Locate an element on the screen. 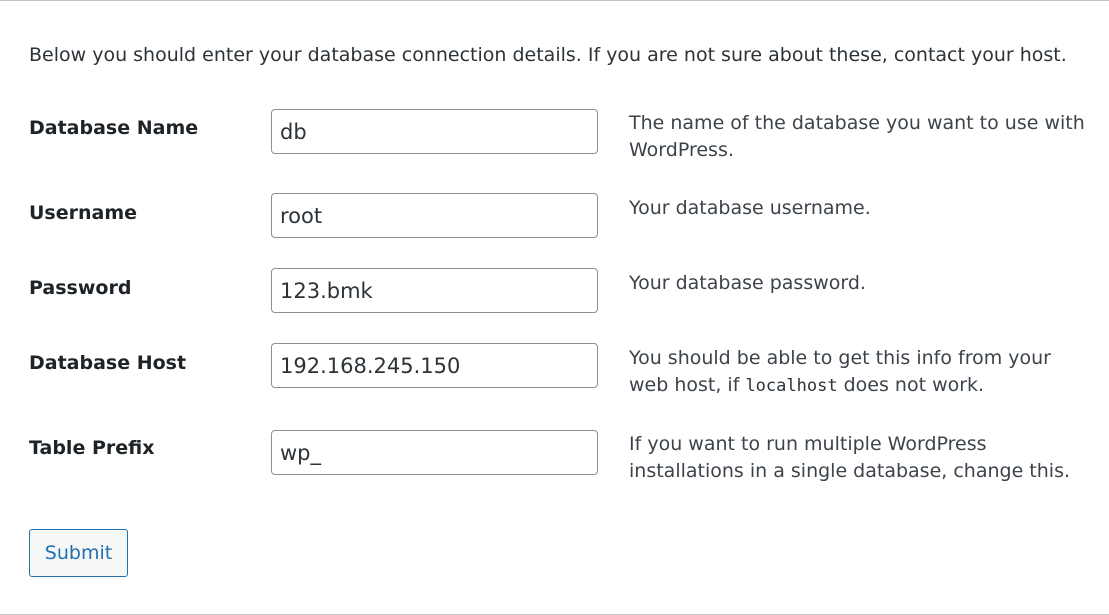  username-description: Your database username. is located at coordinates (750, 208).